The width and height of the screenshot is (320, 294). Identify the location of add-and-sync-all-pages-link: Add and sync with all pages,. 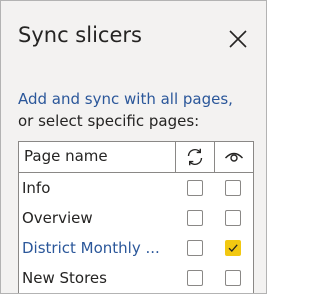
(125, 99).